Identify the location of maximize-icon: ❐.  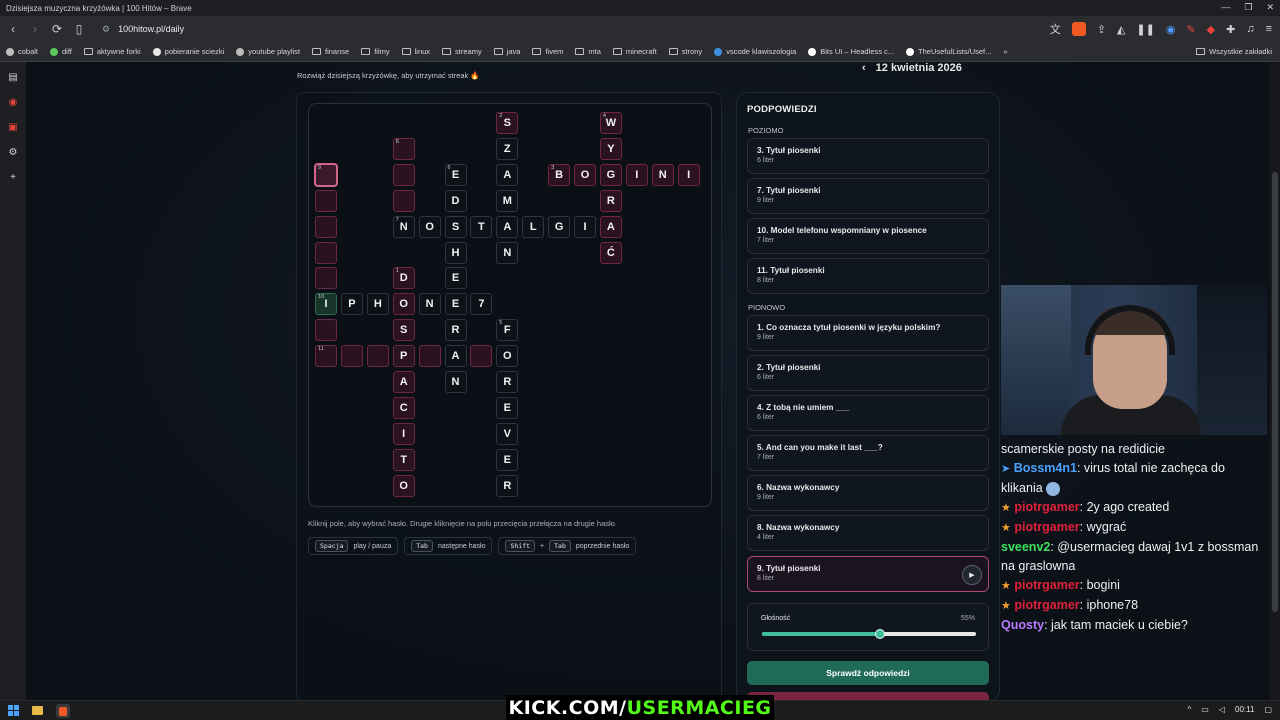
(1248, 7).